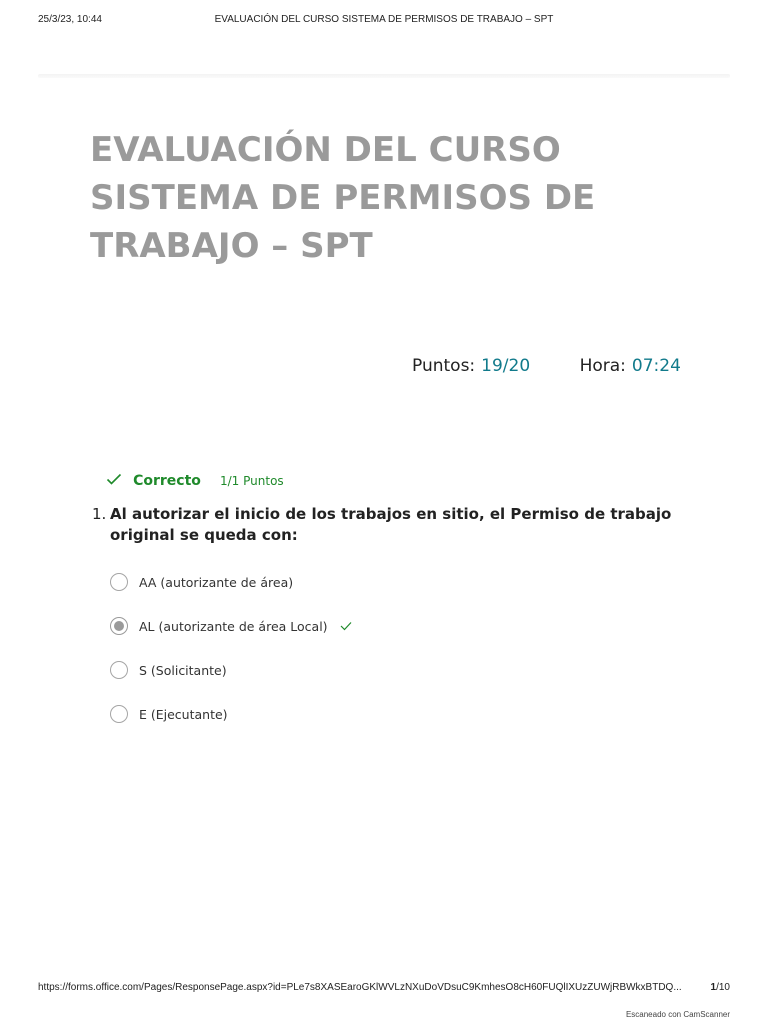 The image size is (768, 1024). I want to click on page-total: /10, so click(723, 987).